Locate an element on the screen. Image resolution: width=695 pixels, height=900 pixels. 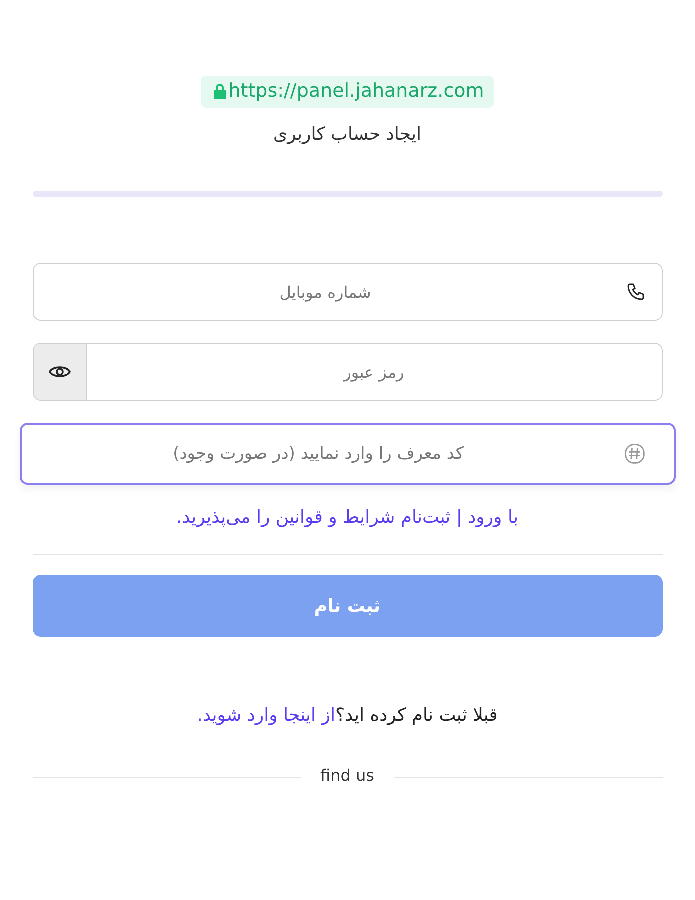
show-password-button is located at coordinates (60, 372).